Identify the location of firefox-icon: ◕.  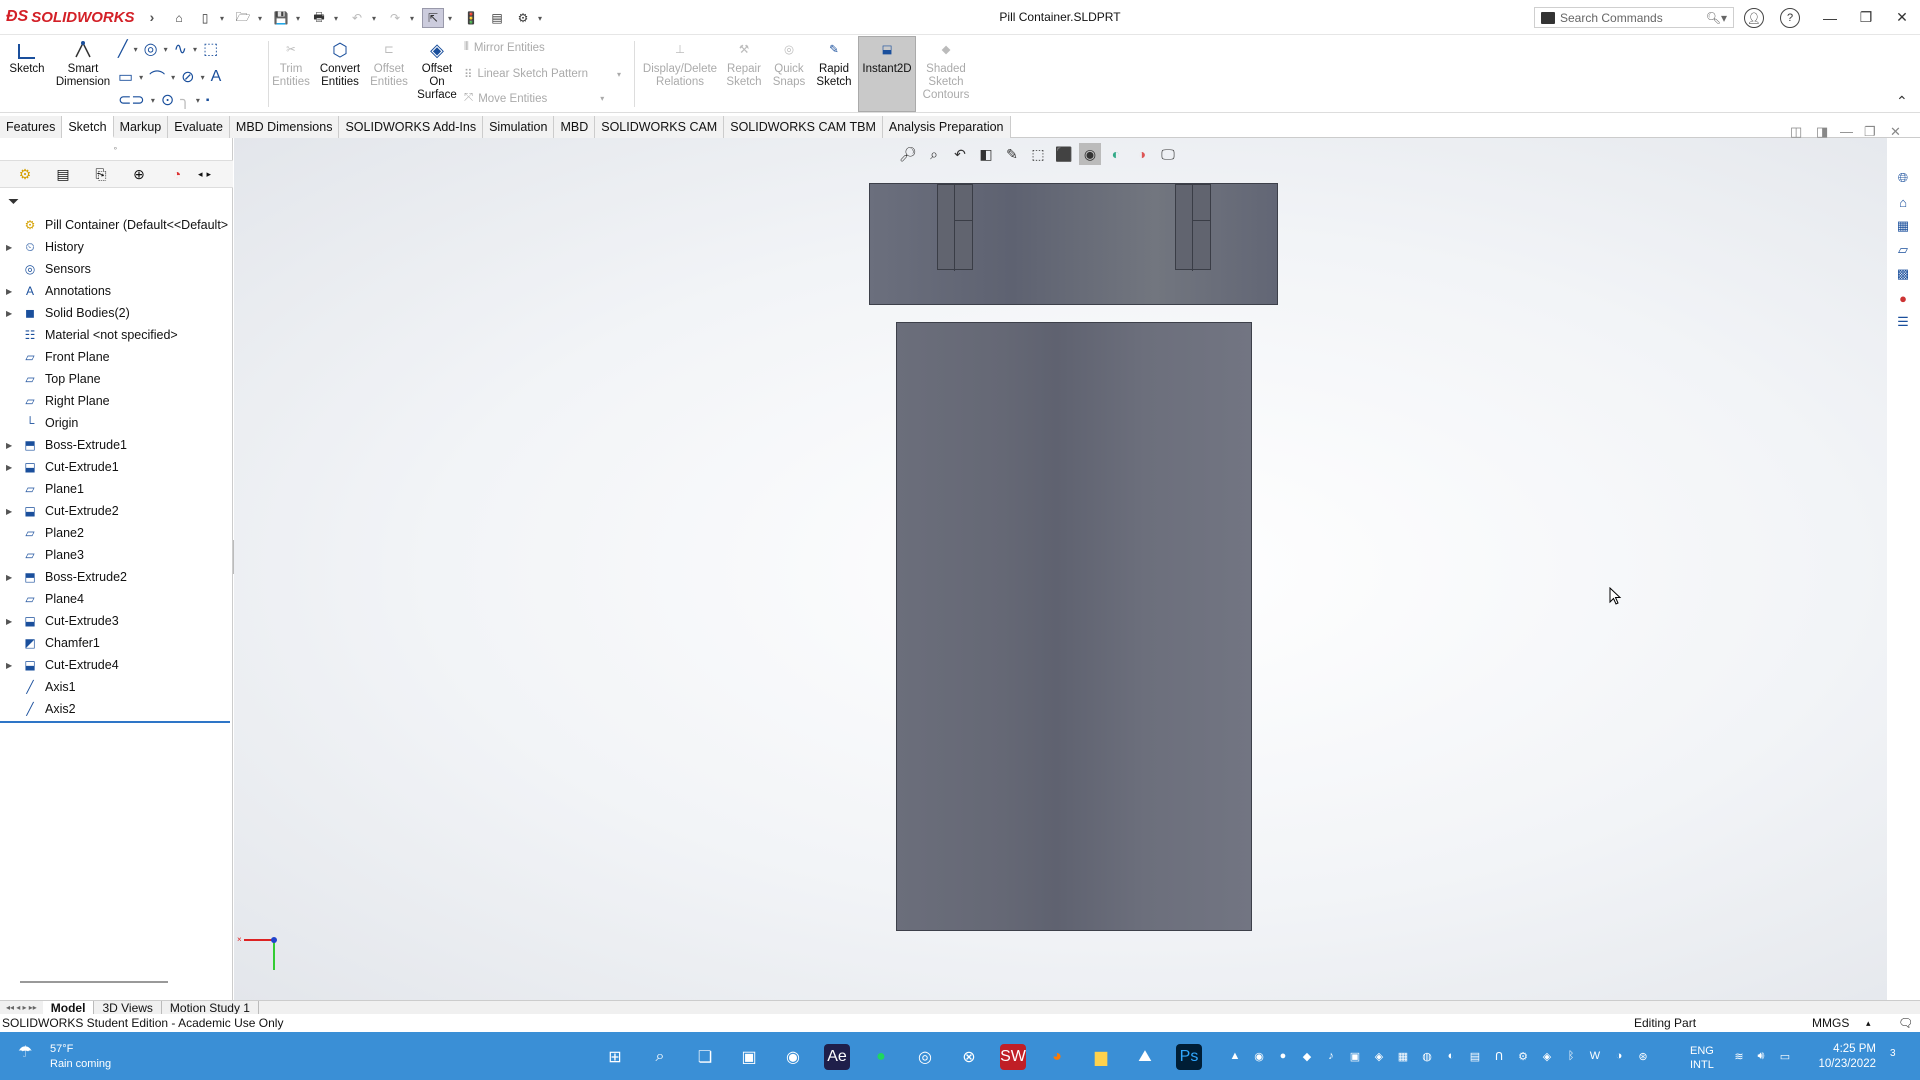
(1057, 1057).